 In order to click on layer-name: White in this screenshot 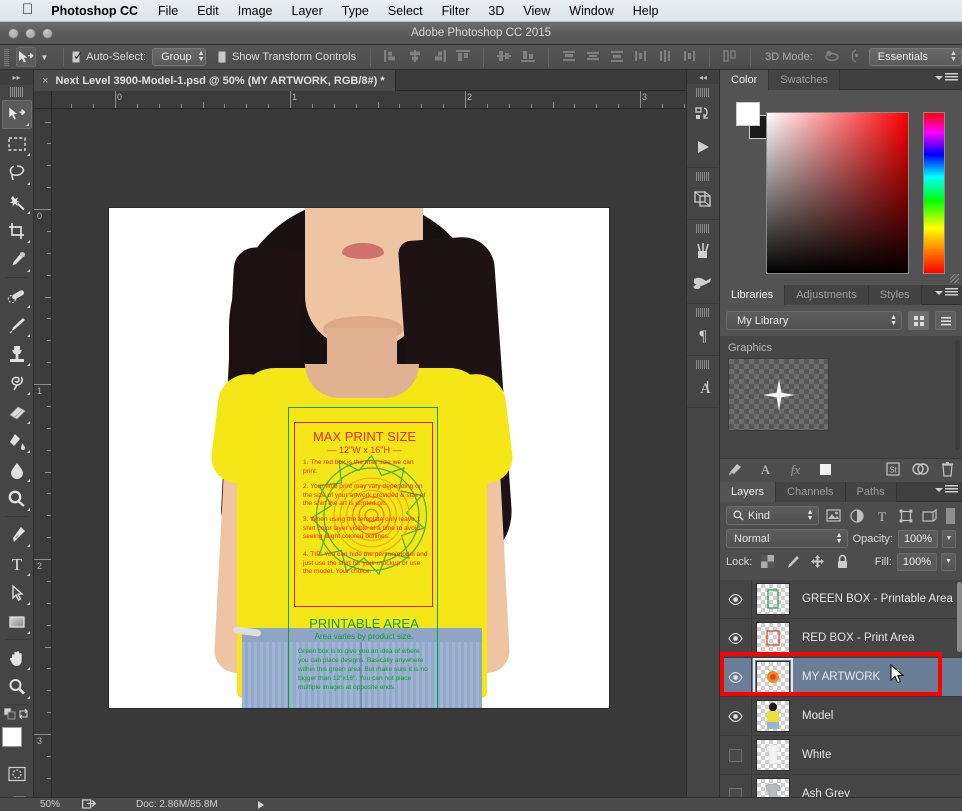, I will do `click(816, 755)`.